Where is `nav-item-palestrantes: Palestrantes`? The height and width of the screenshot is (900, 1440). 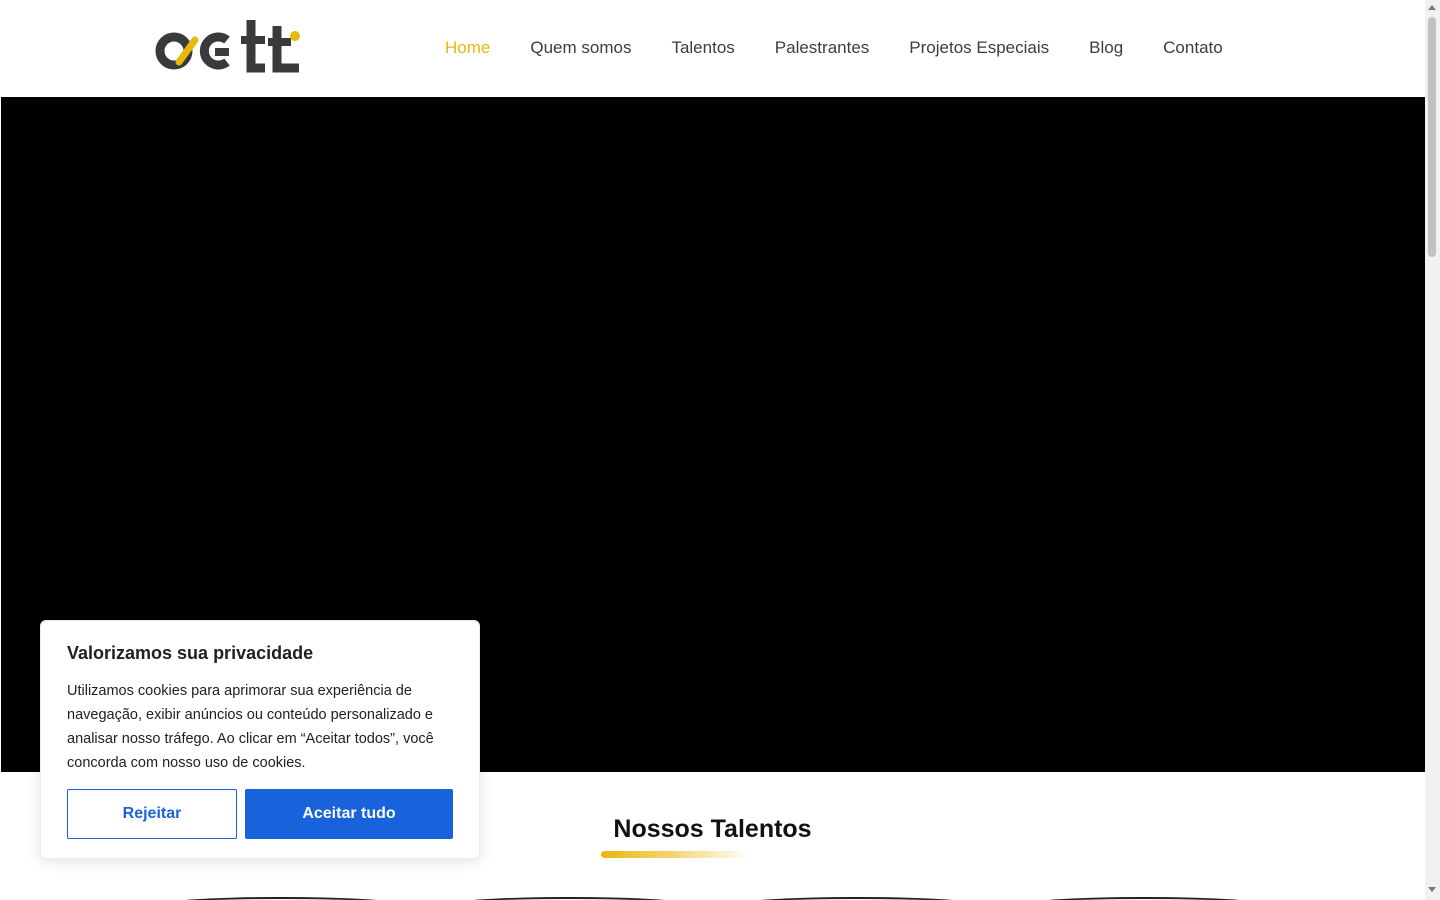 nav-item-palestrantes: Palestrantes is located at coordinates (822, 48).